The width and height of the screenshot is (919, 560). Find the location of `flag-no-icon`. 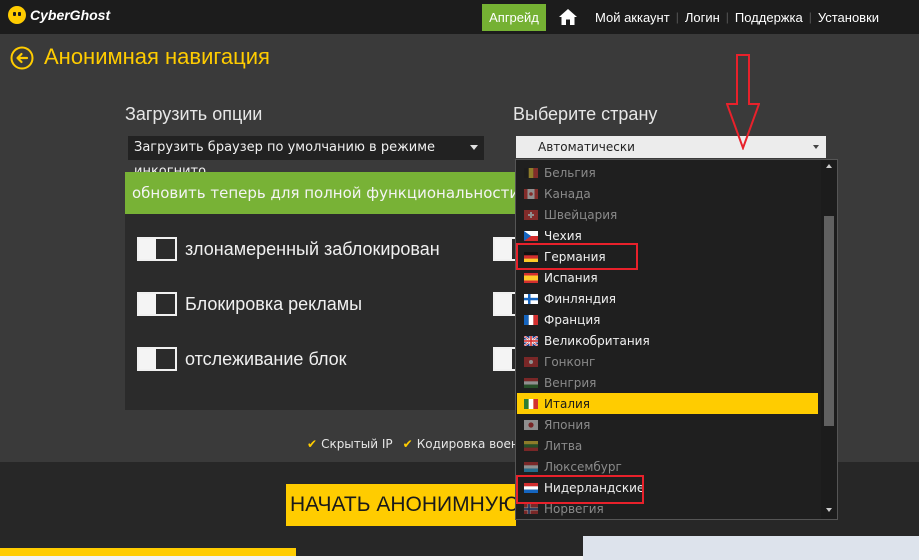

flag-no-icon is located at coordinates (531, 508).